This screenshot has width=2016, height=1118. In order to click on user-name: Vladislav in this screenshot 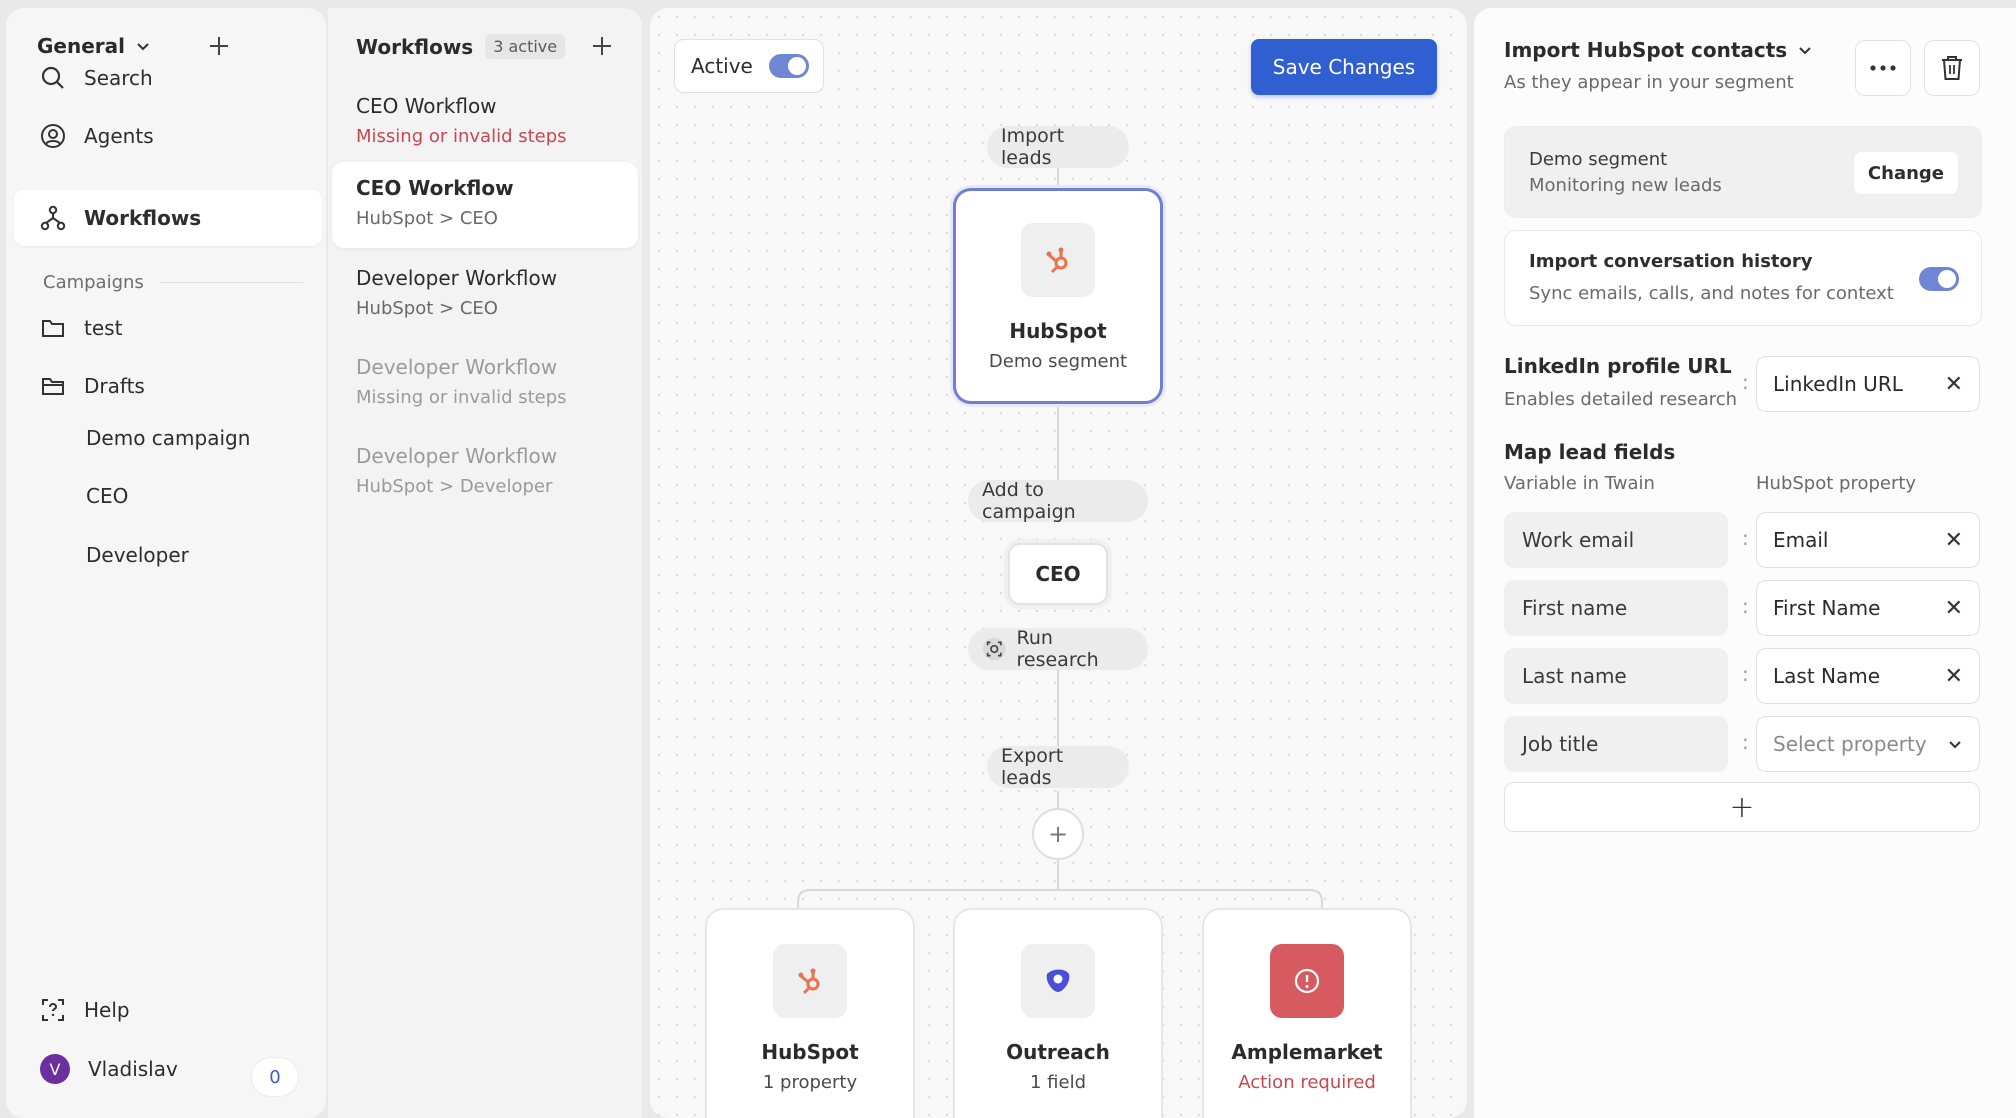, I will do `click(133, 1069)`.